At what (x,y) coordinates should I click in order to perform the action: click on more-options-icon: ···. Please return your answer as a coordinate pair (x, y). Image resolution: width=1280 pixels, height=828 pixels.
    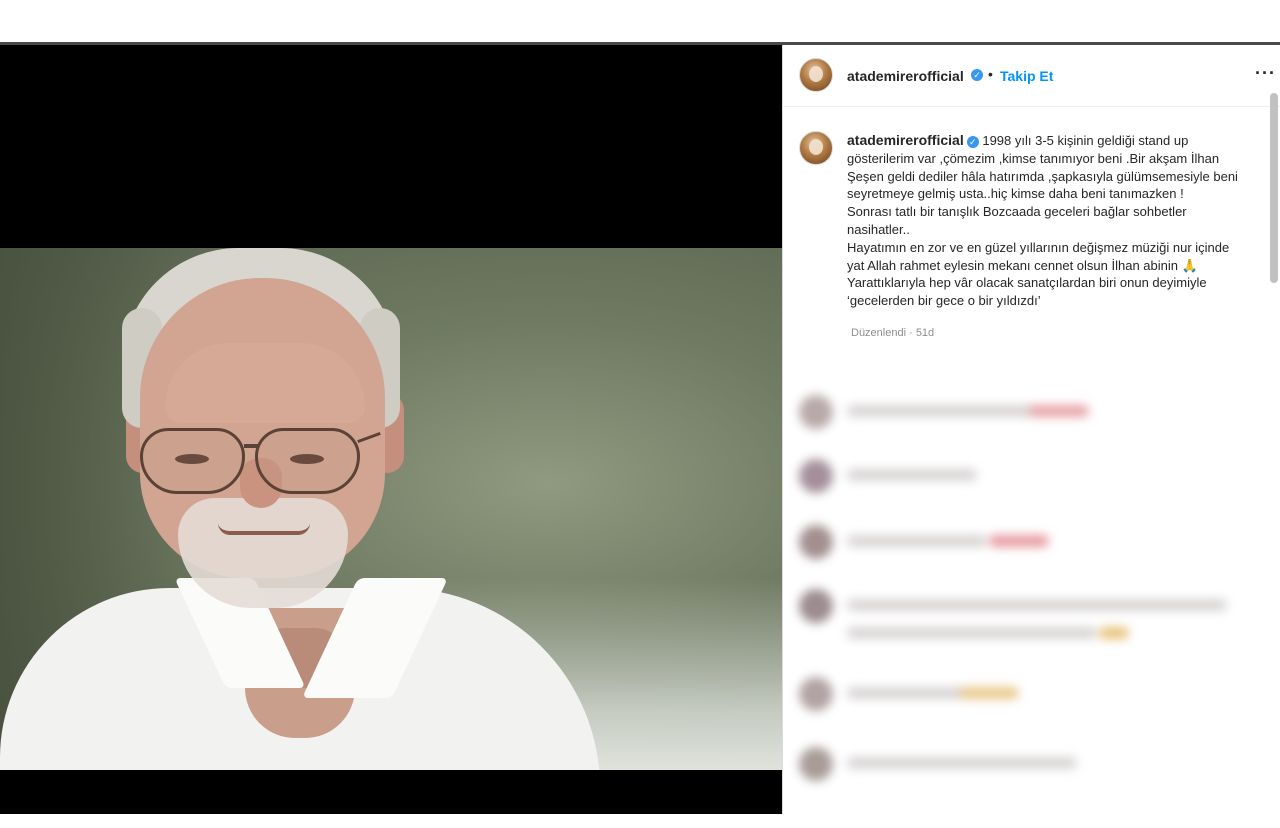
    Looking at the image, I should click on (1265, 73).